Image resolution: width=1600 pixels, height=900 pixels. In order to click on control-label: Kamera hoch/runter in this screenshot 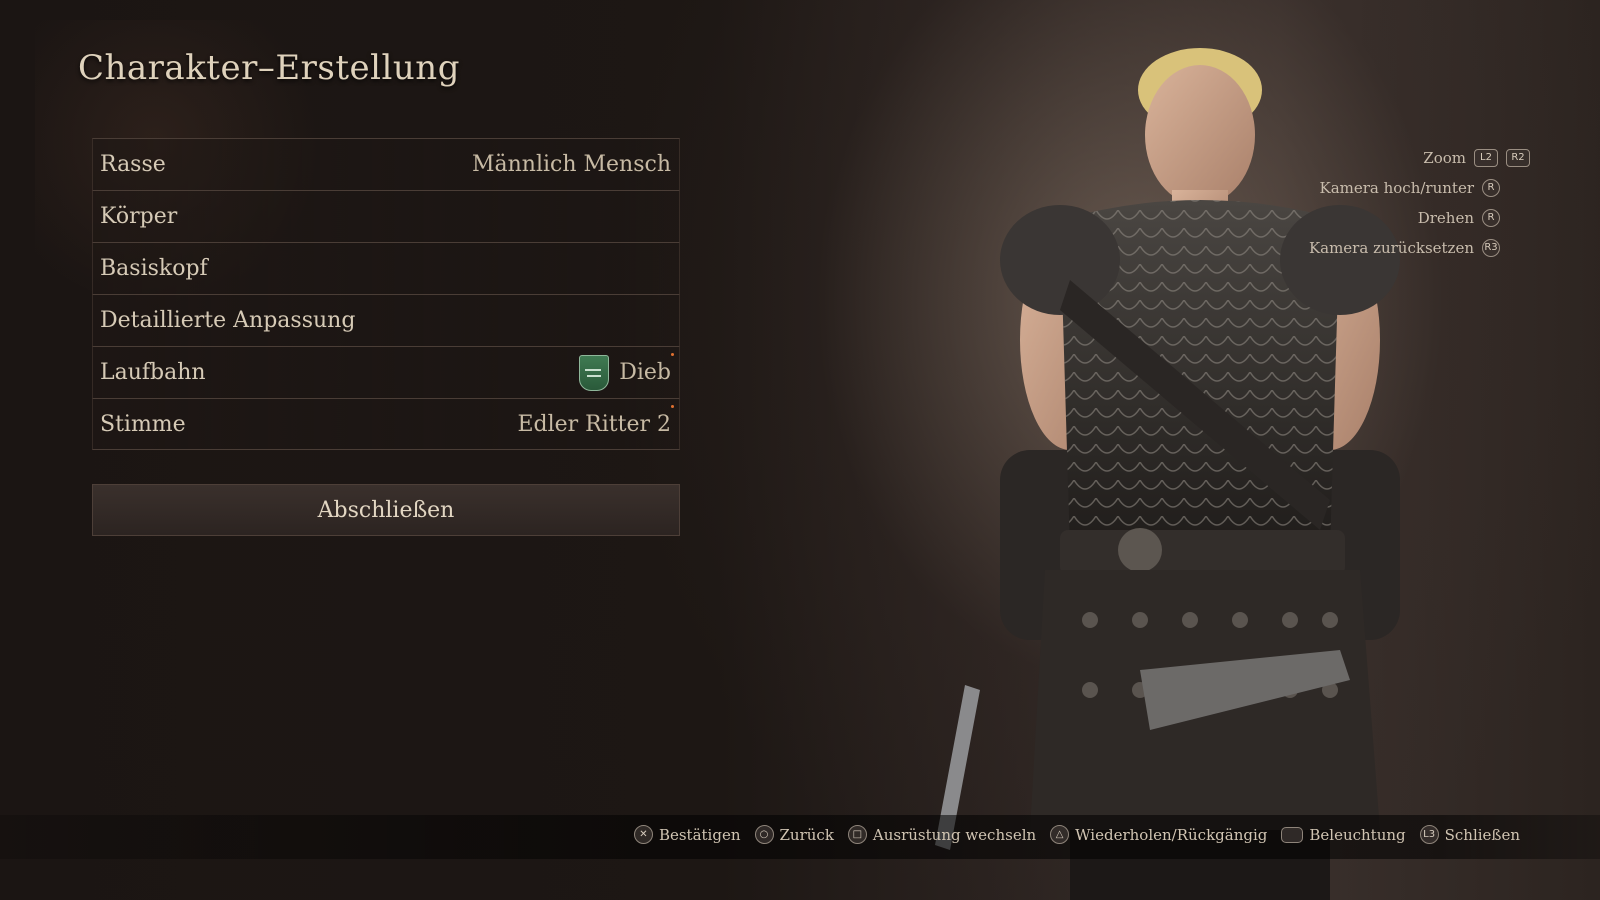, I will do `click(1396, 188)`.